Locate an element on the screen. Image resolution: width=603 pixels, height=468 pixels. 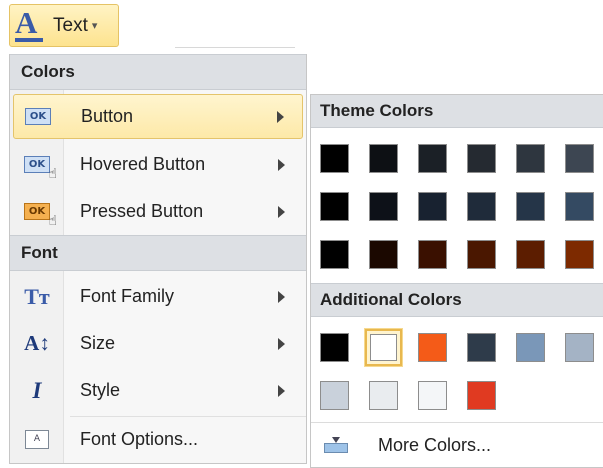
ribbon-divider is located at coordinates (235, 47).